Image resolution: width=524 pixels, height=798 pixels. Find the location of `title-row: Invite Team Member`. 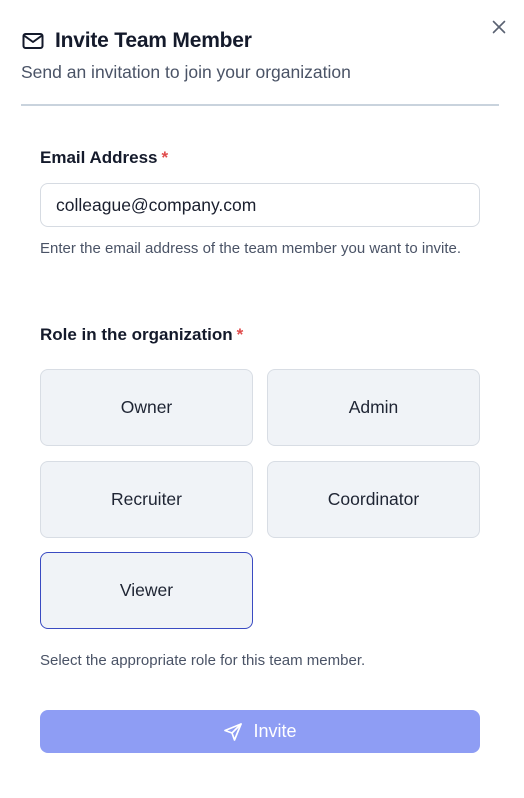

title-row: Invite Team Member is located at coordinates (260, 41).